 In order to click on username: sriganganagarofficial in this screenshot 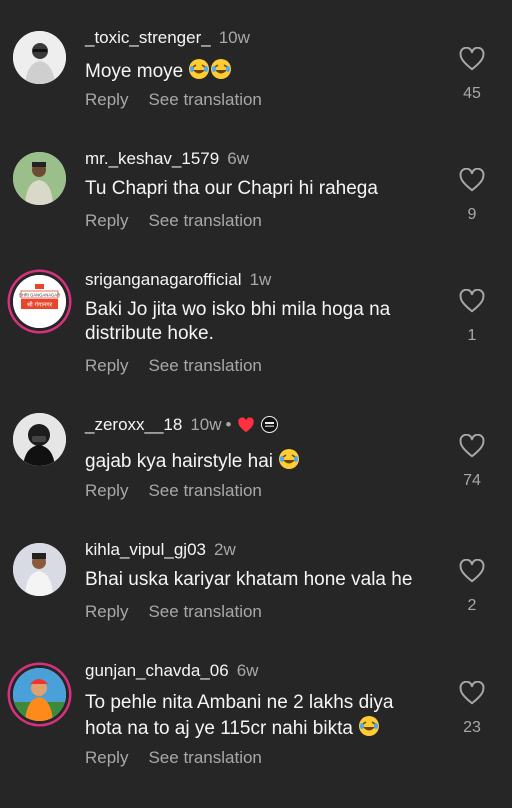, I will do `click(163, 279)`.